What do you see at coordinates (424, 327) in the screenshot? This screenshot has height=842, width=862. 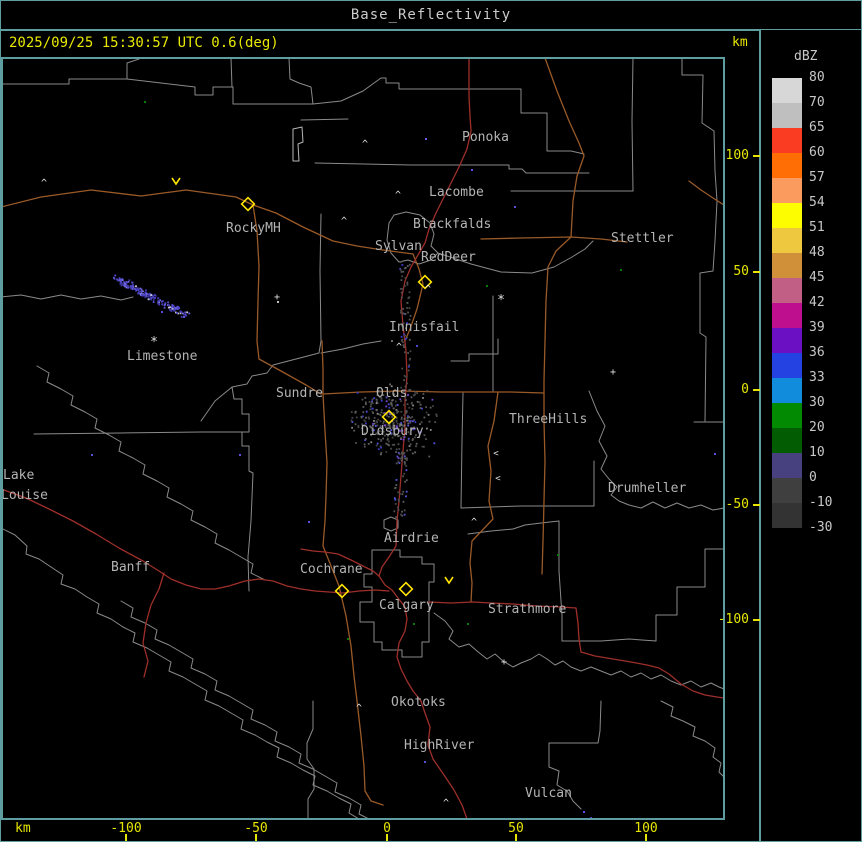 I see `city-label-innisfail: Innisfail` at bounding box center [424, 327].